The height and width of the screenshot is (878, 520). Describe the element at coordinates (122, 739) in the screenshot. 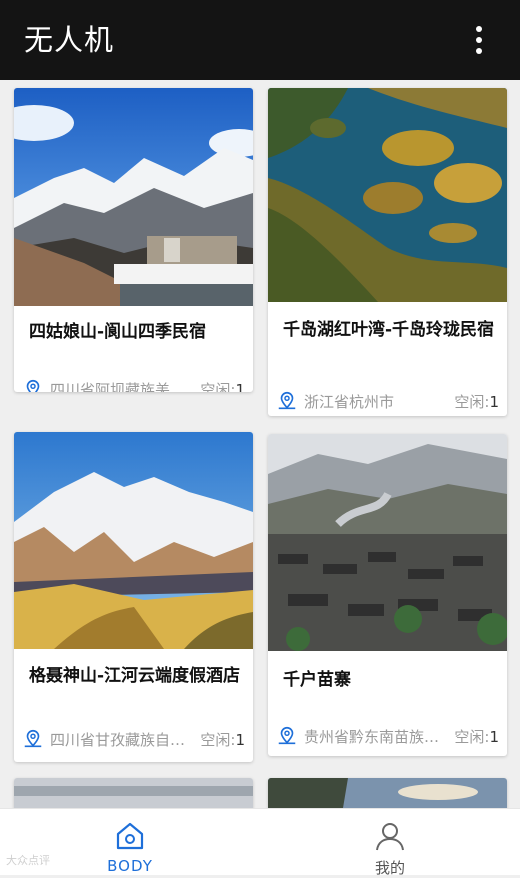

I see `card-location: 四川省甘孜藏族自治州` at that location.